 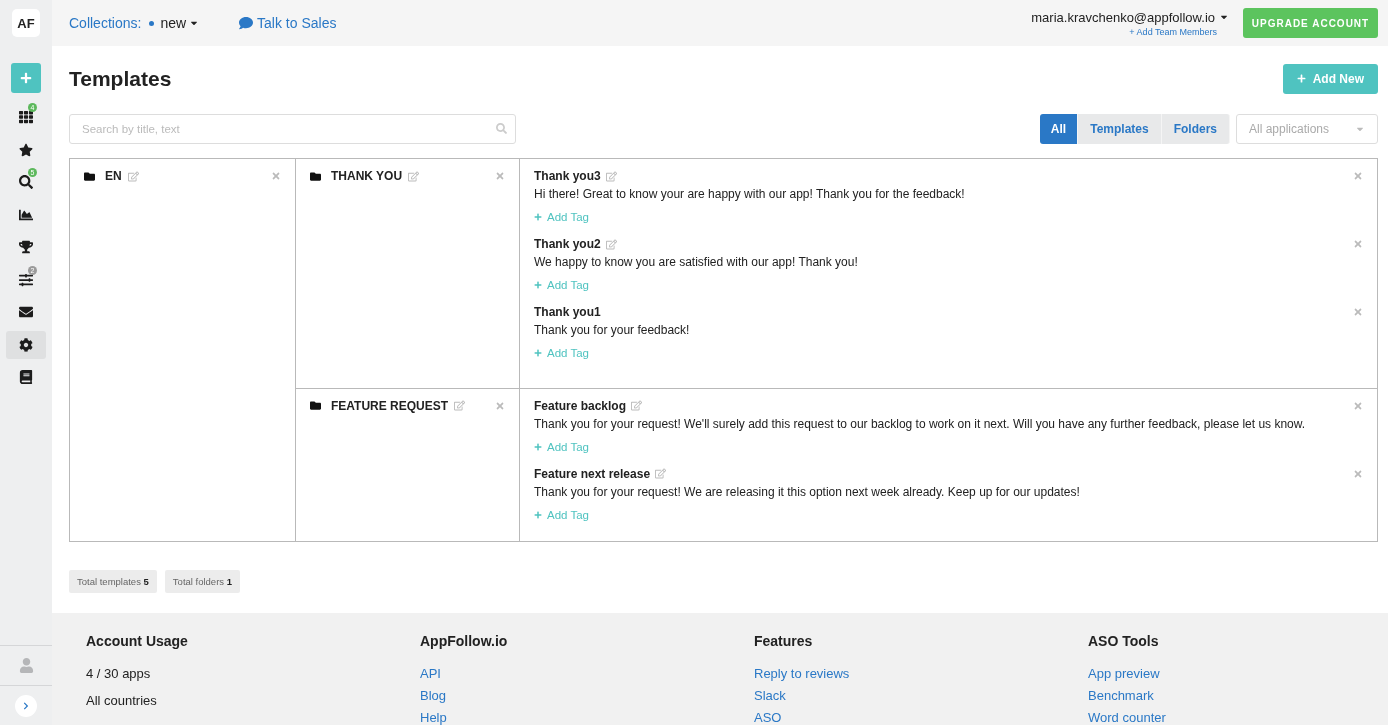 I want to click on dot-icon, so click(x=152, y=23).